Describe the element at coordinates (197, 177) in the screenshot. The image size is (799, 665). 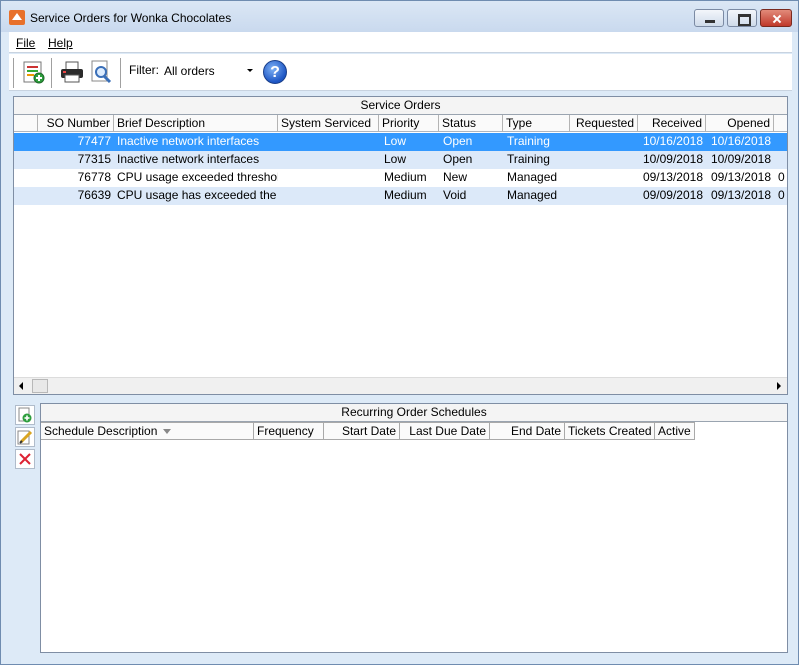
I see `description-cell: CPU usage exceeded threshold` at that location.